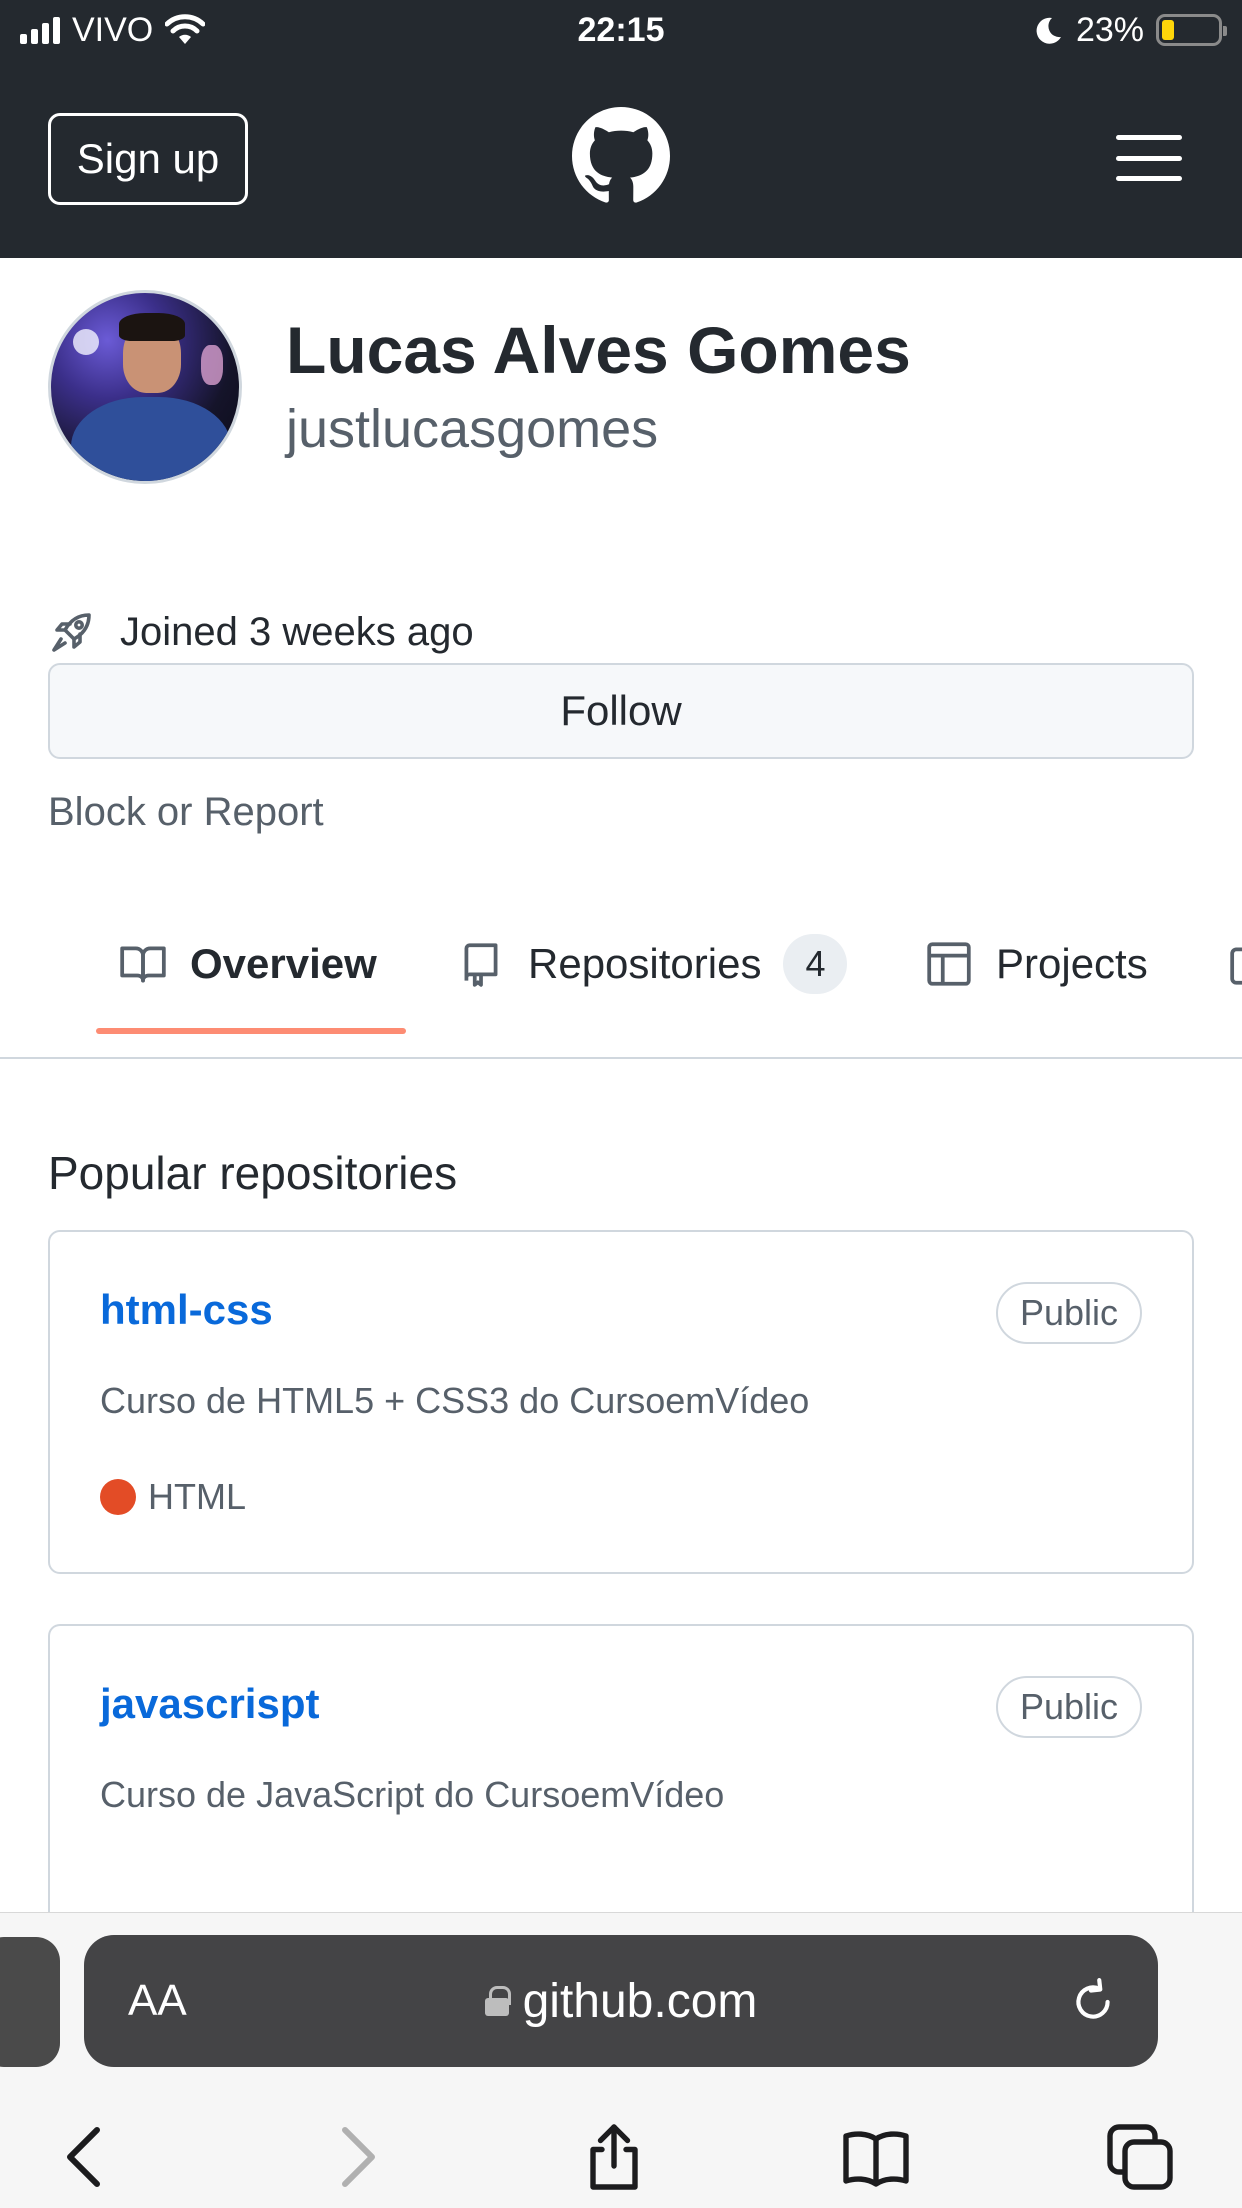 The image size is (1242, 2208). Describe the element at coordinates (1168, 30) in the screenshot. I see `battery-level-fill` at that location.